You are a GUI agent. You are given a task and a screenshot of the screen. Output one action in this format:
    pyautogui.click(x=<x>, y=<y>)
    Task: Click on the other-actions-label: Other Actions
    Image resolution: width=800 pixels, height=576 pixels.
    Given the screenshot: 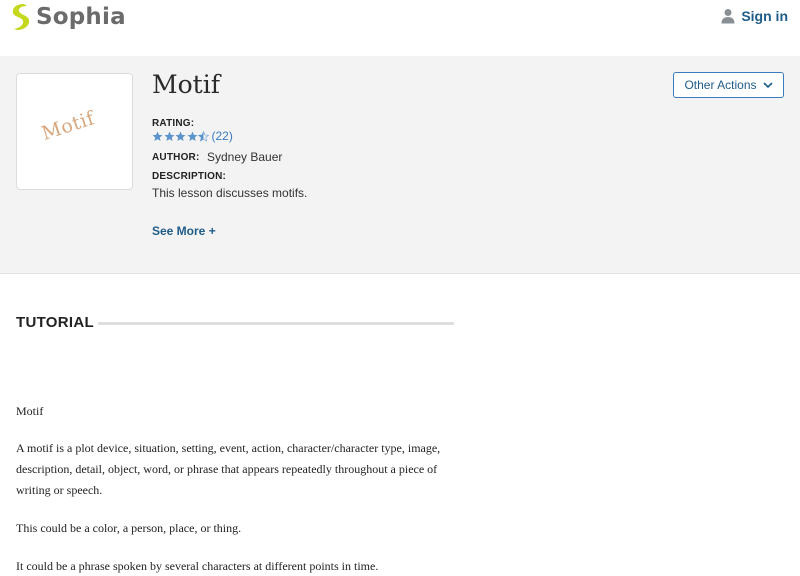 What is the action you would take?
    pyautogui.click(x=720, y=85)
    